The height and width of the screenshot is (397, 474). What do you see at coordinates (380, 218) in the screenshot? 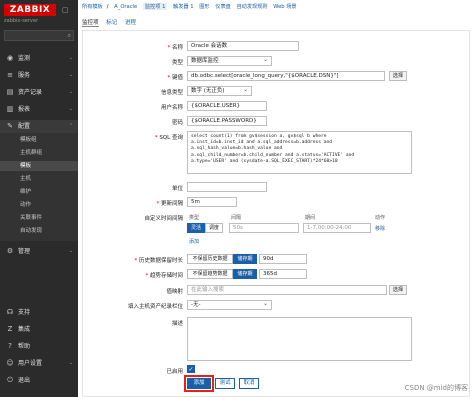
I see `custom-col-action: 动作` at bounding box center [380, 218].